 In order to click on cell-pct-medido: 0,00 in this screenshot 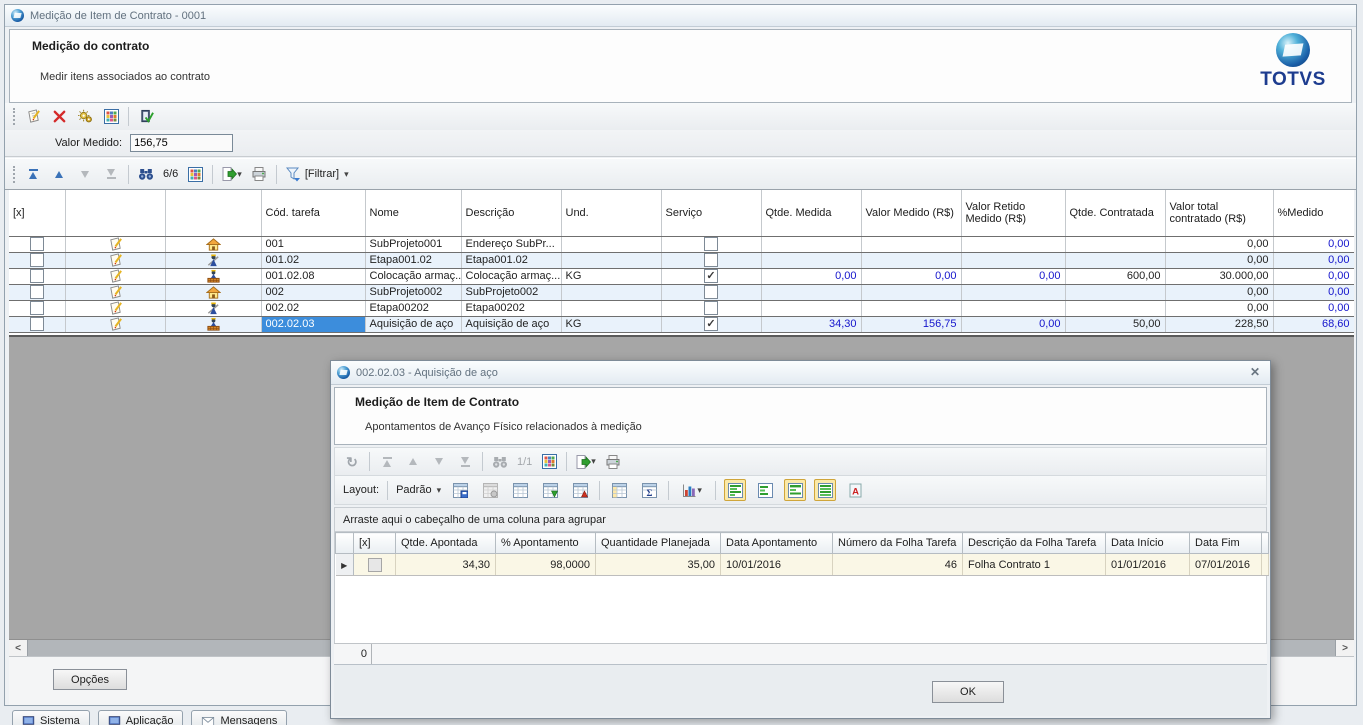, I will do `click(1313, 244)`.